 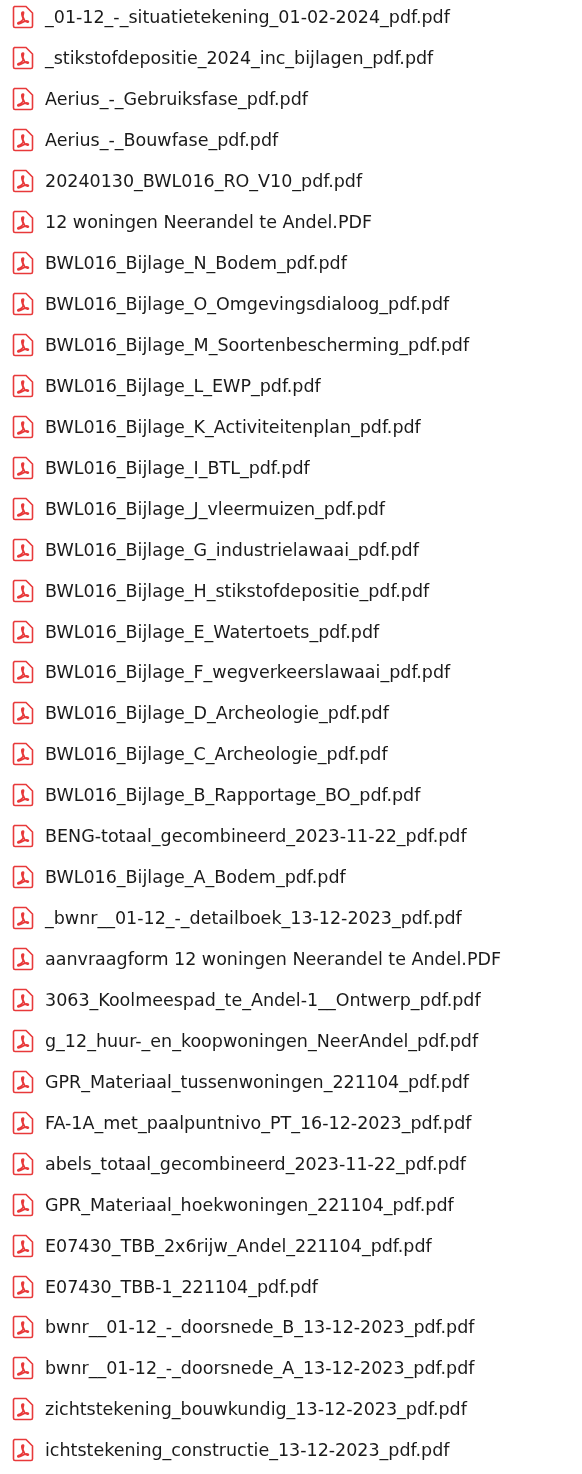 What do you see at coordinates (255, 1163) in the screenshot?
I see `file-name: abels_totaal_gecombineerd_2023-11-22_pdf.pdf` at bounding box center [255, 1163].